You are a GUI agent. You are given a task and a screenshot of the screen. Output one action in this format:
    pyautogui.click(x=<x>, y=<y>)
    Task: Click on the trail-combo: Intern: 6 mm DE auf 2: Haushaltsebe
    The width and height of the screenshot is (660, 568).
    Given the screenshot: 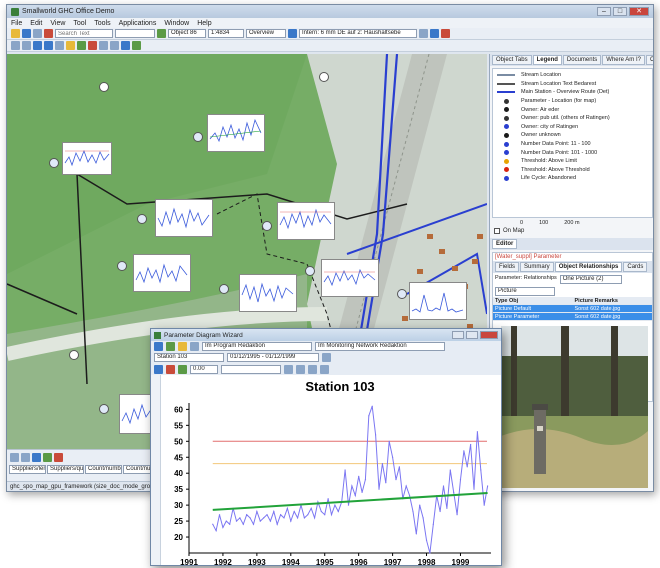 What is the action you would take?
    pyautogui.click(x=358, y=33)
    